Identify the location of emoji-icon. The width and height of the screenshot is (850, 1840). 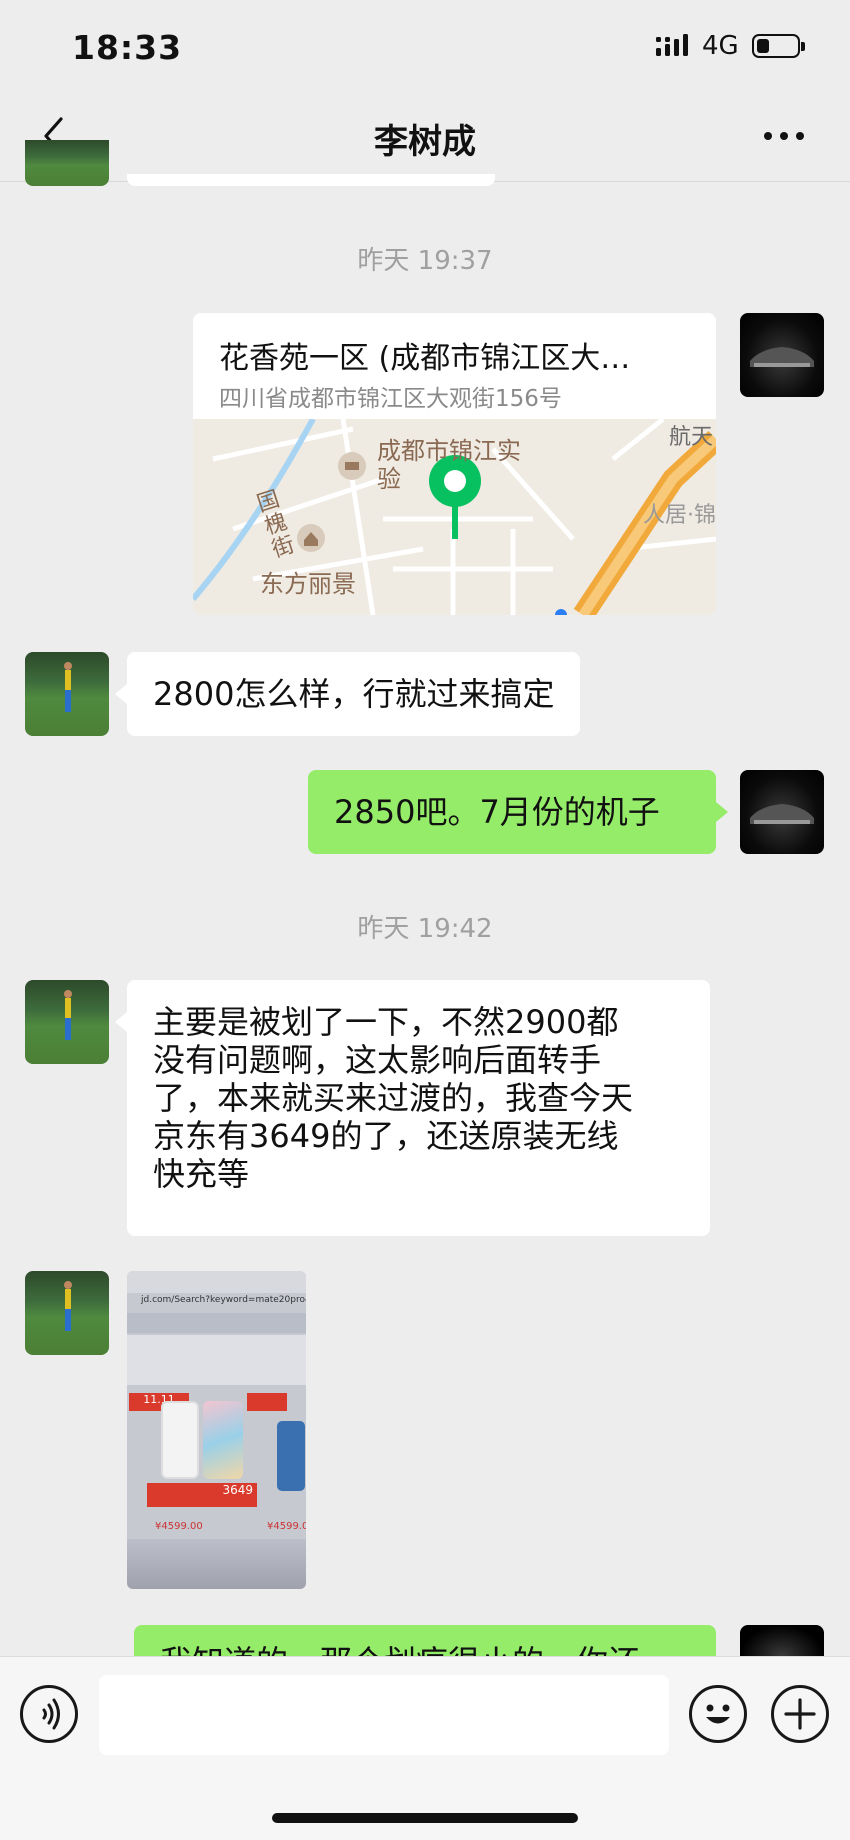
(718, 1714).